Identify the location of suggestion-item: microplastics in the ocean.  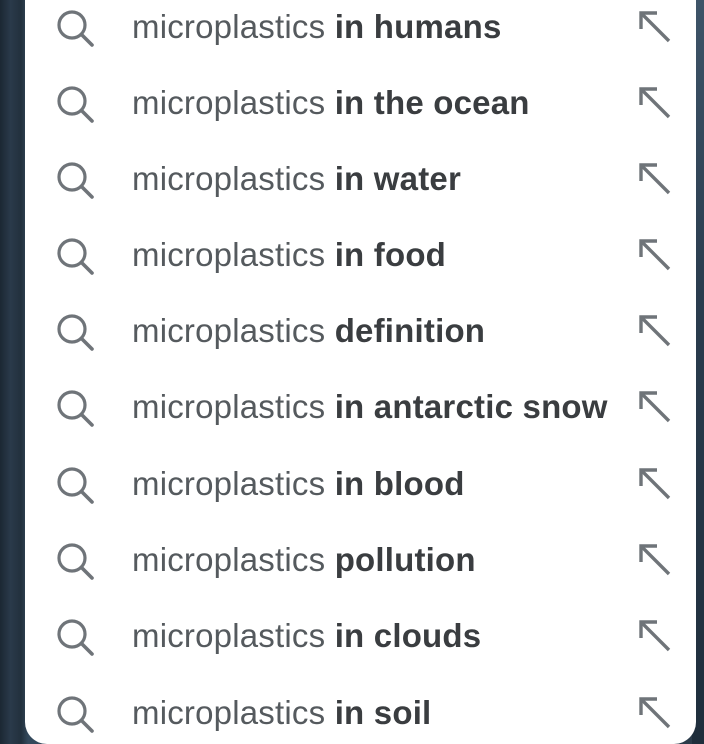
(360, 103).